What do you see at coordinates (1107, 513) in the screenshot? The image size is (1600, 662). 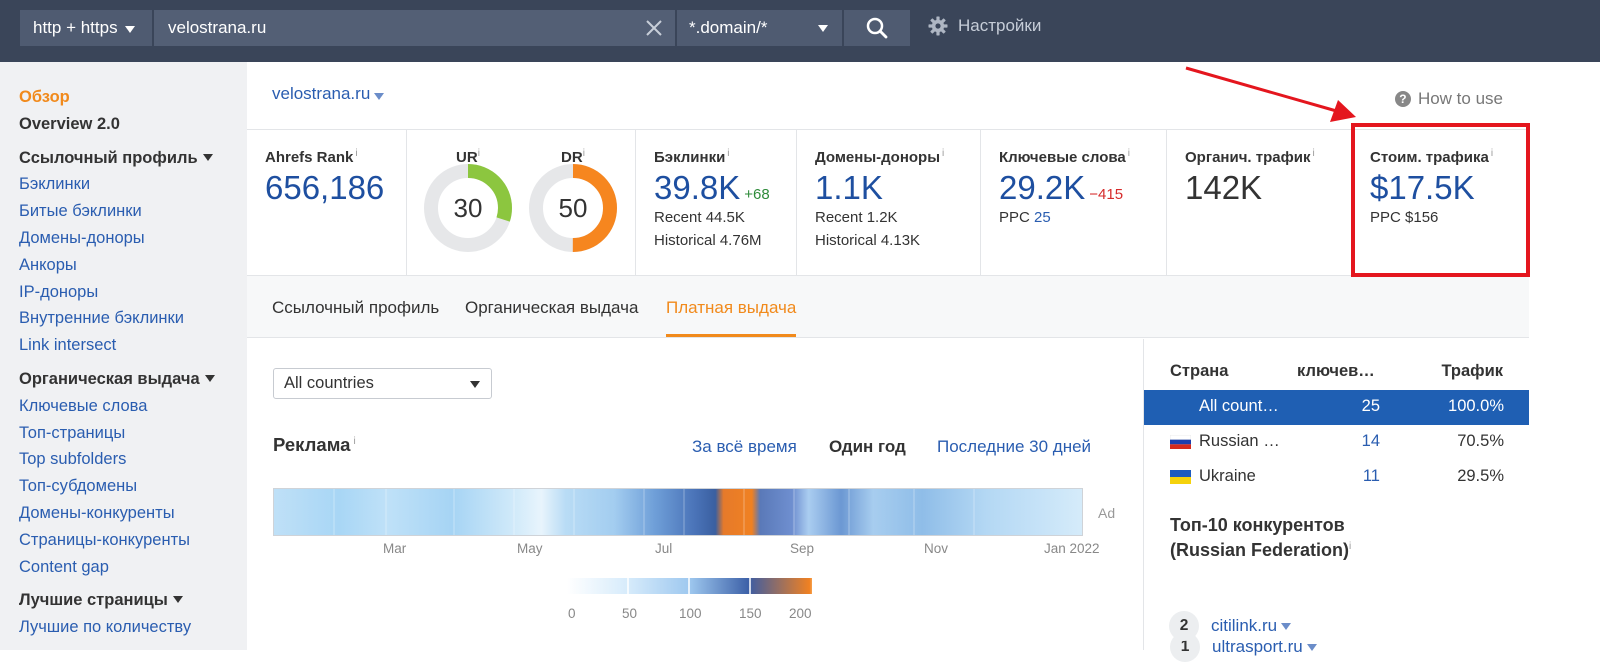 I see `ad-tag: Ad` at bounding box center [1107, 513].